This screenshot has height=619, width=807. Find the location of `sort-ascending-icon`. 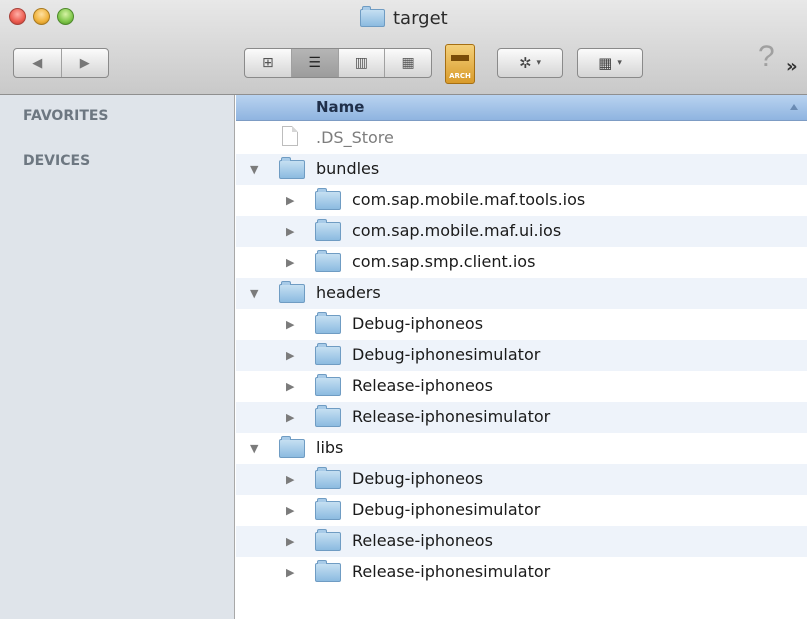

sort-ascending-icon is located at coordinates (794, 107).